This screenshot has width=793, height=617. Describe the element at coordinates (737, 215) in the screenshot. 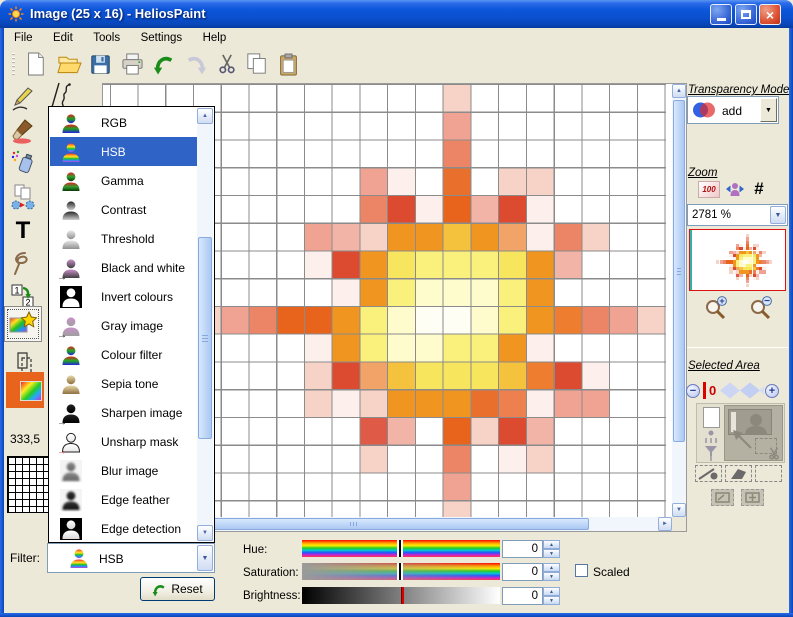

I see `zoom-level-combo: 2781 % ▼` at that location.